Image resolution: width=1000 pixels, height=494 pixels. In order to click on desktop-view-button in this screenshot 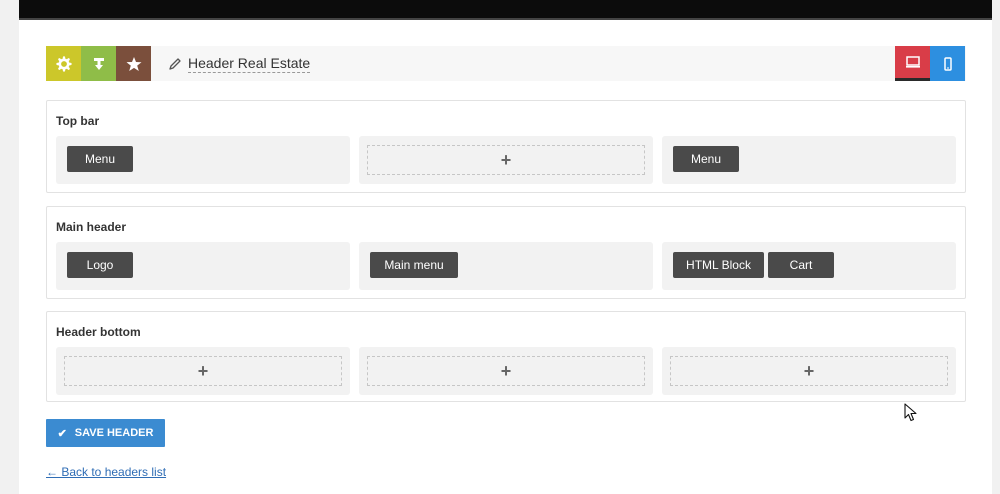, I will do `click(912, 63)`.